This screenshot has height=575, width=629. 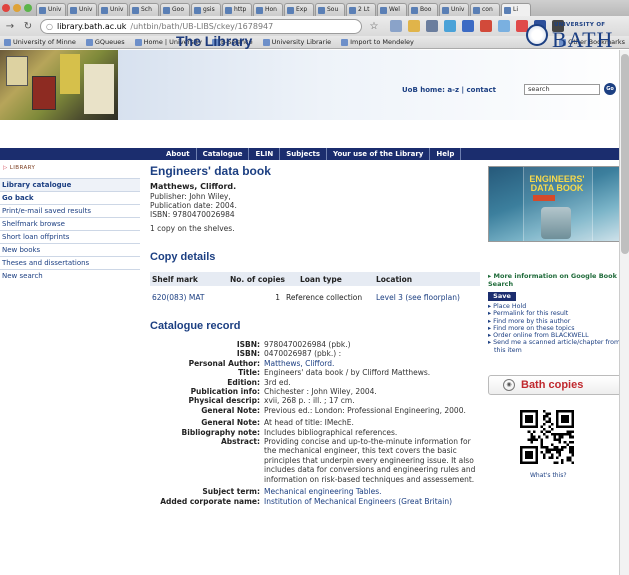 I want to click on reload-icon: ↻, so click(x=28, y=26).